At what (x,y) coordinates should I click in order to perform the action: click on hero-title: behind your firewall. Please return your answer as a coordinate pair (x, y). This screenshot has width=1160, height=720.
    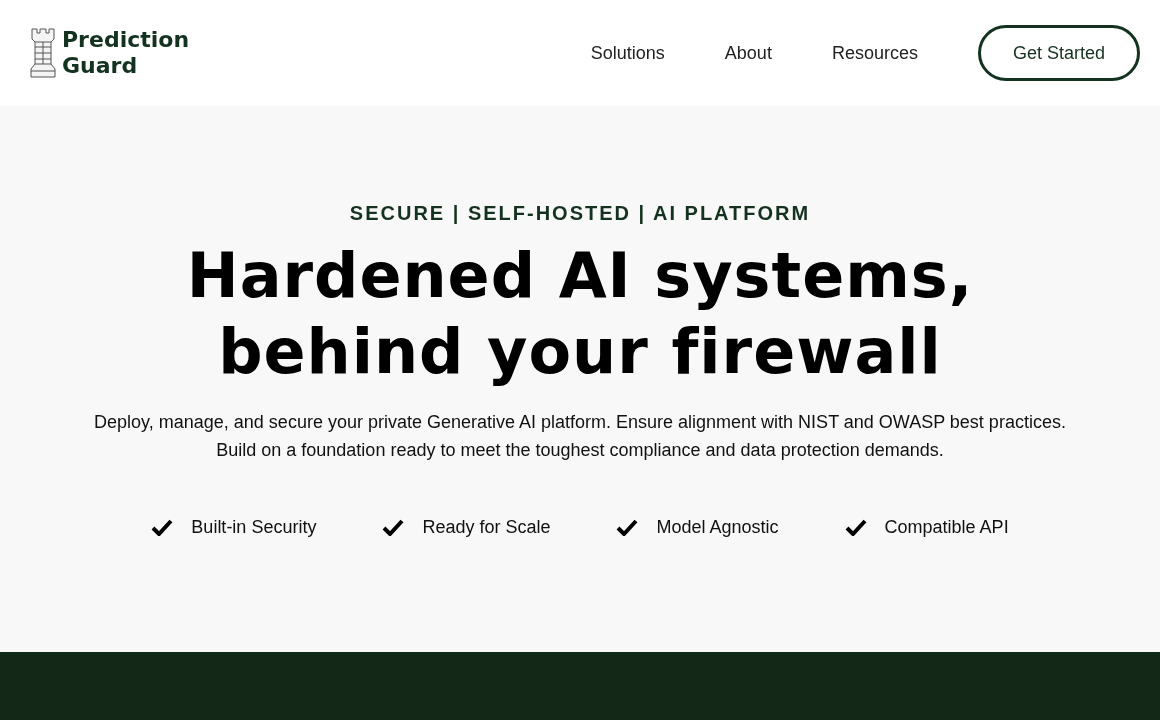
    Looking at the image, I should click on (580, 352).